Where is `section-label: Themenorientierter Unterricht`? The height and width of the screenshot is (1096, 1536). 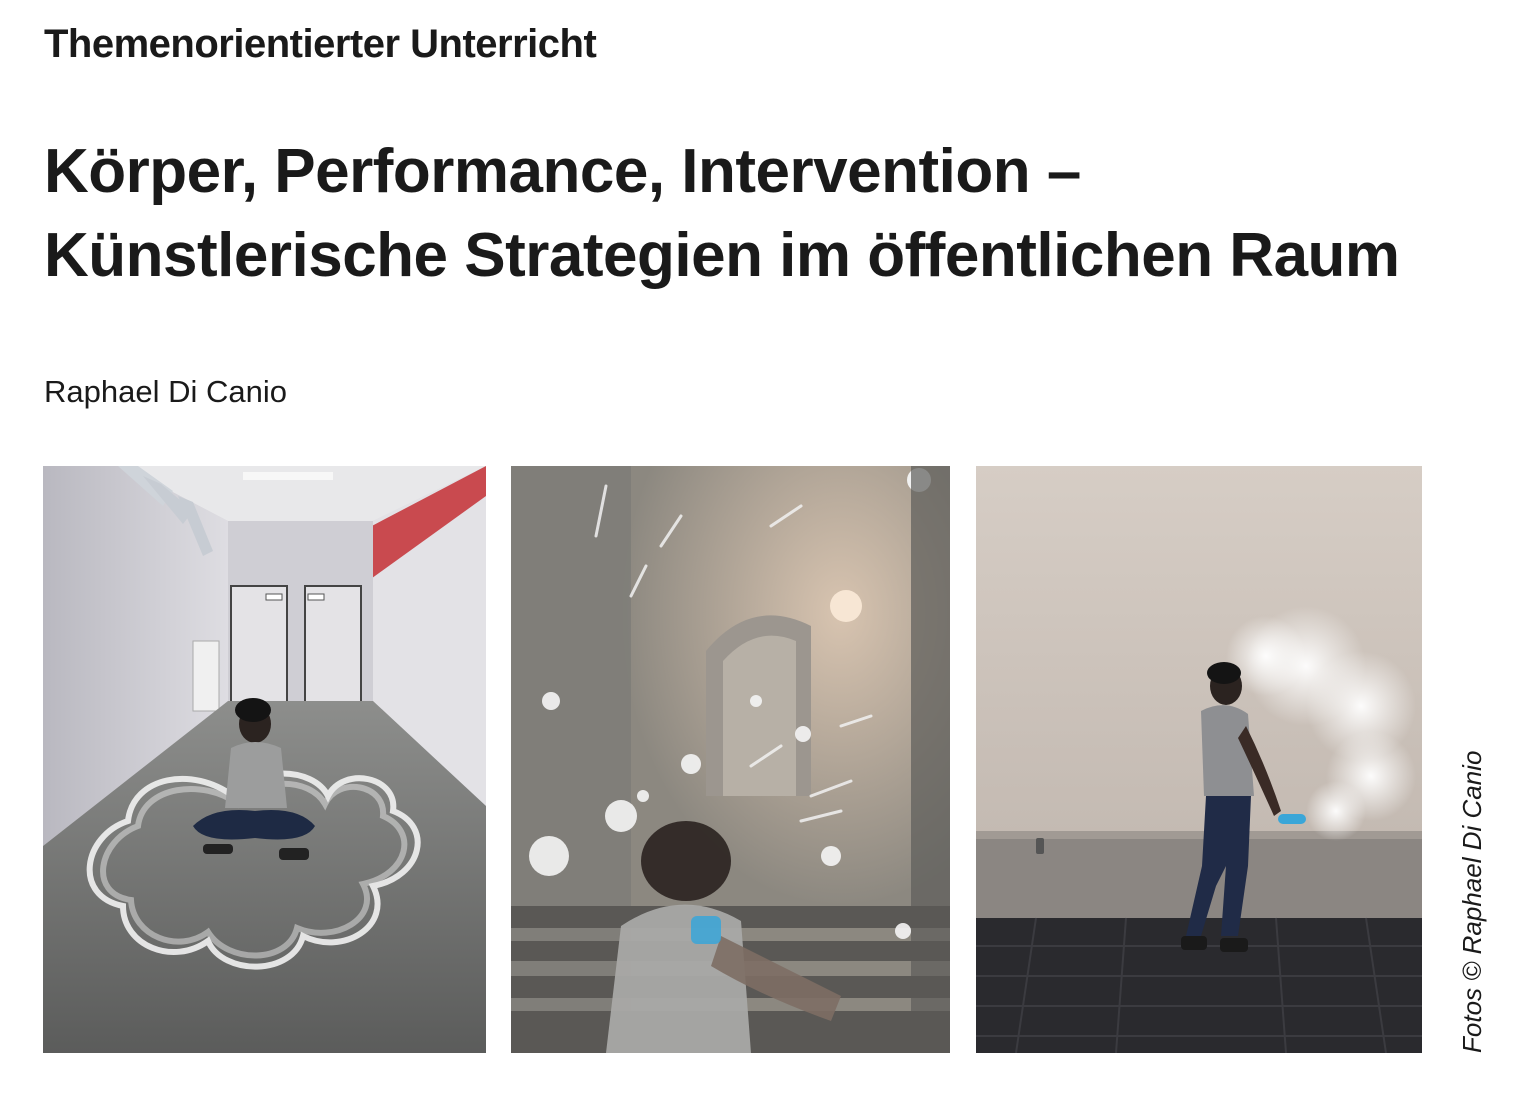 section-label: Themenorientierter Unterricht is located at coordinates (320, 44).